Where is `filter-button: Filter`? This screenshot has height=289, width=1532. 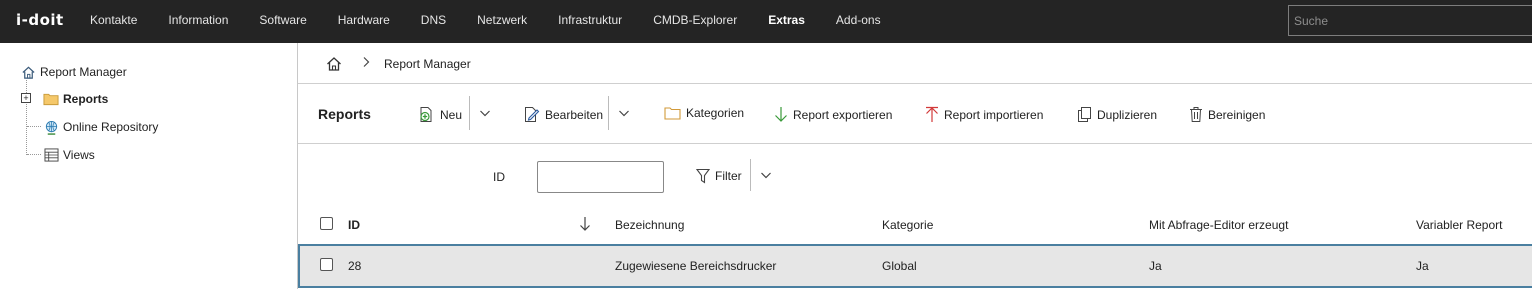 filter-button: Filter is located at coordinates (719, 176).